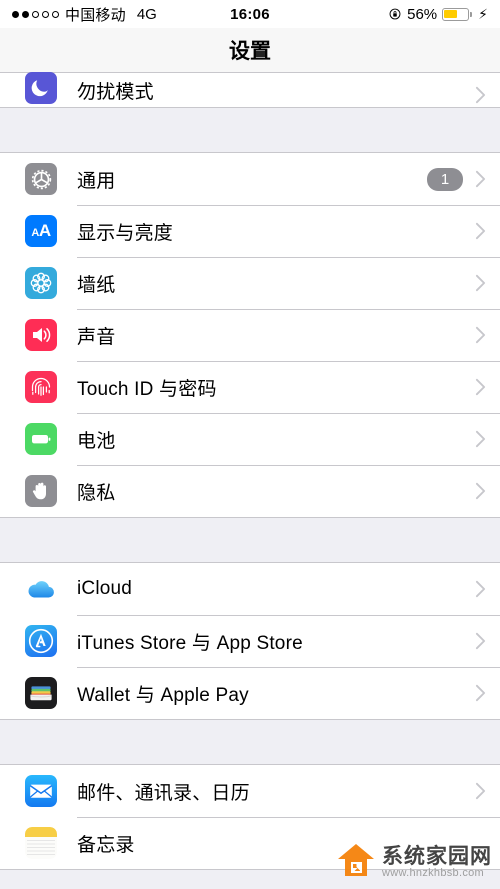 The width and height of the screenshot is (500, 889). I want to click on row-do-not-disturb: 勿扰模式, so click(250, 89).